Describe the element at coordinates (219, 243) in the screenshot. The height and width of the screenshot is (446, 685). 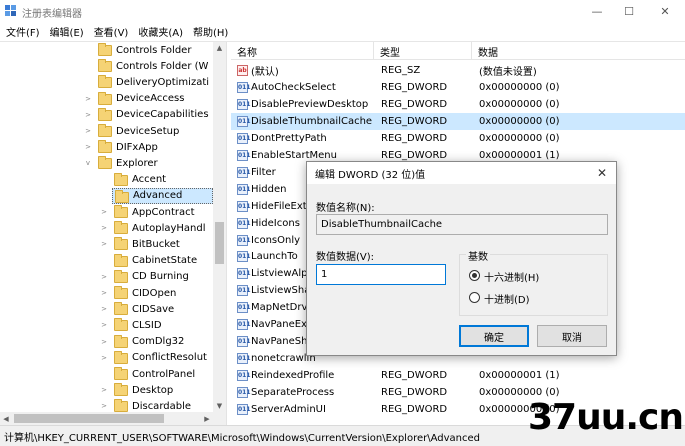
I see `tree-vertical-scroll-thumb` at that location.